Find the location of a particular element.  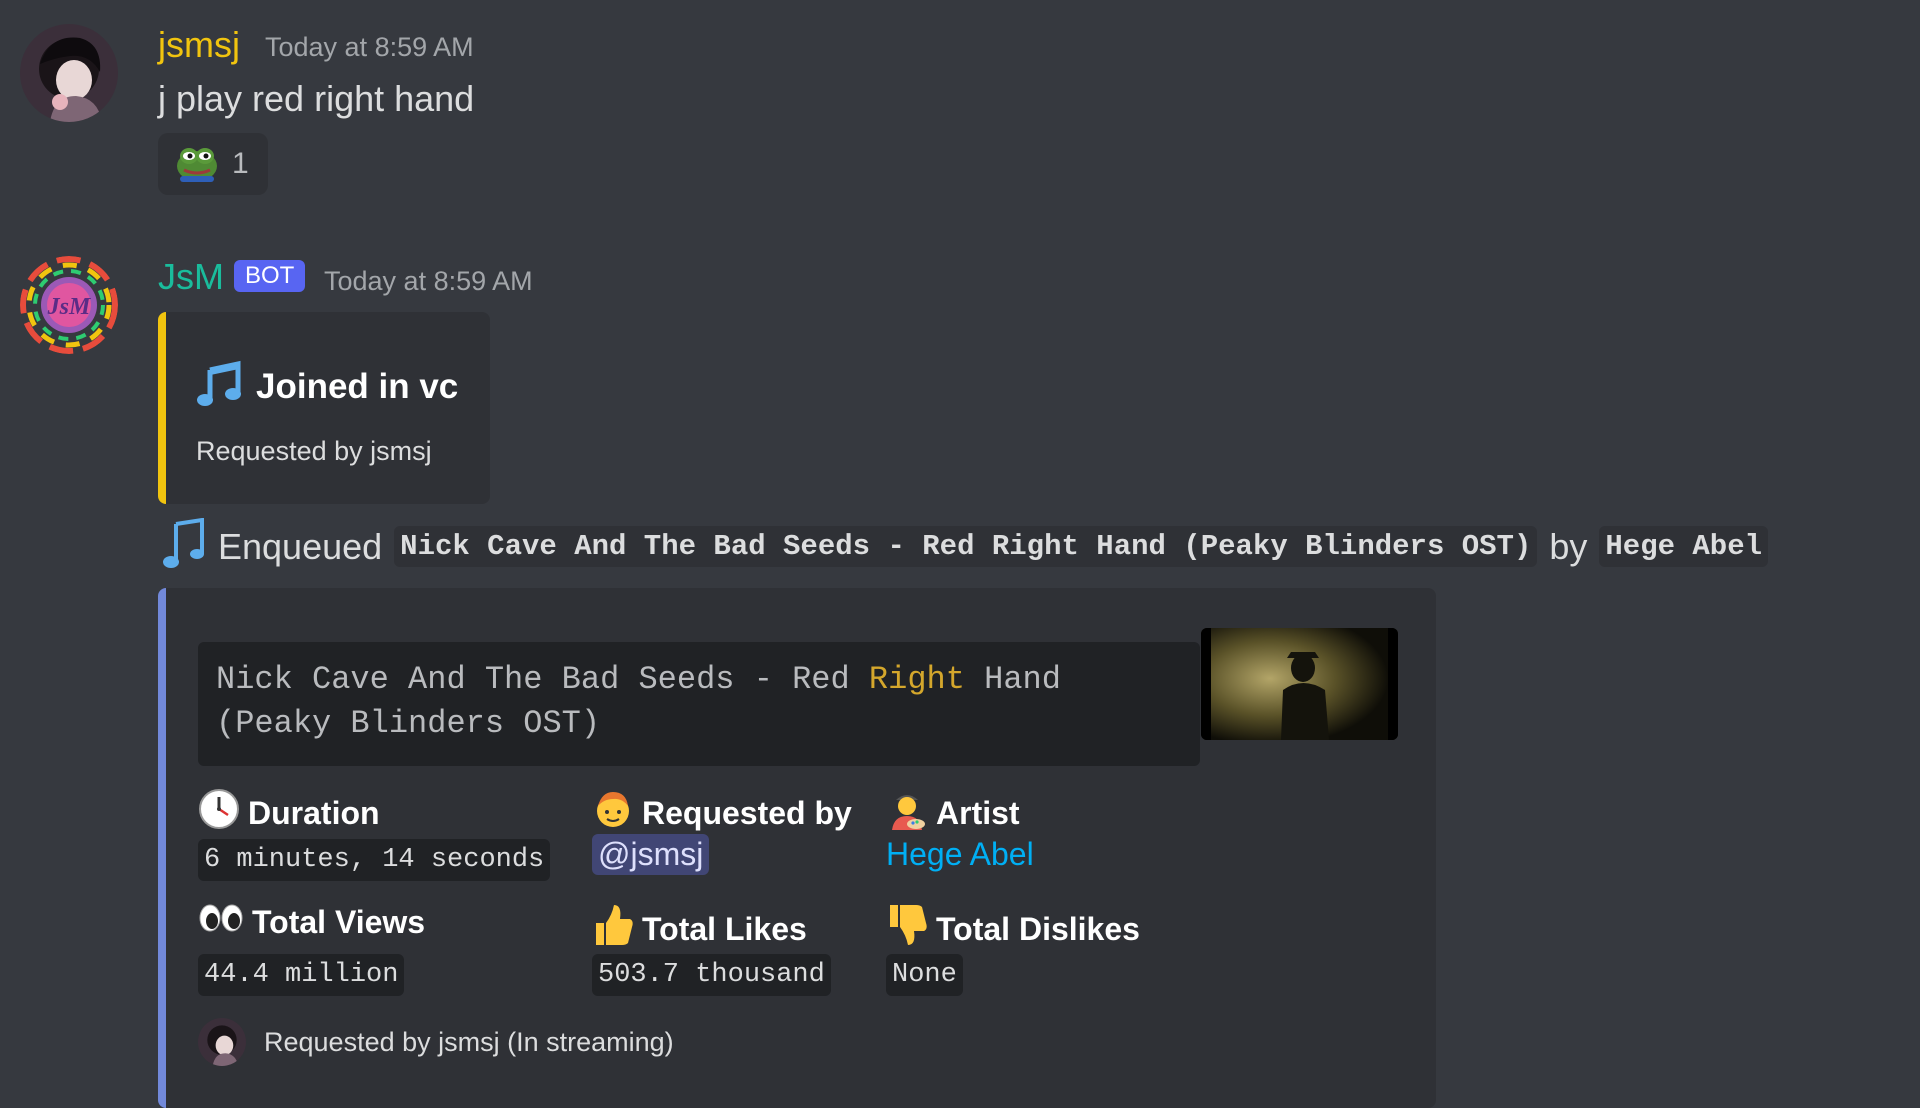

enqueued-artist-code: Hege Abel is located at coordinates (1684, 546).